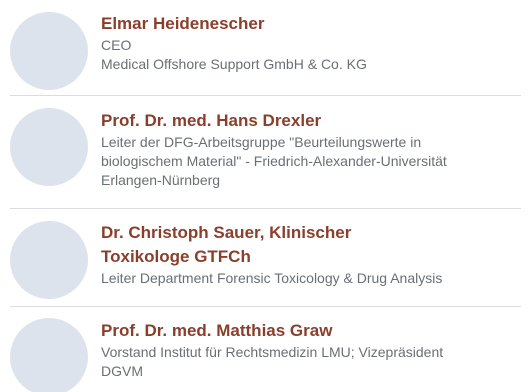 This screenshot has height=392, width=531. Describe the element at coordinates (313, 233) in the screenshot. I see `speaker-name-line: Dr. Christoph Sauer, Klinischer` at that location.